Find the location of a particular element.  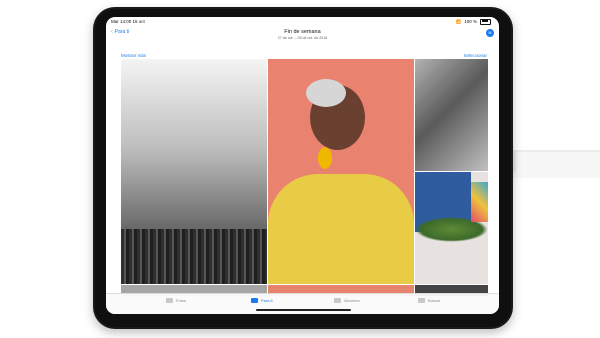

page-subtitle: 27 de oct. – 28 de oct. de 2018 is located at coordinates (302, 38).